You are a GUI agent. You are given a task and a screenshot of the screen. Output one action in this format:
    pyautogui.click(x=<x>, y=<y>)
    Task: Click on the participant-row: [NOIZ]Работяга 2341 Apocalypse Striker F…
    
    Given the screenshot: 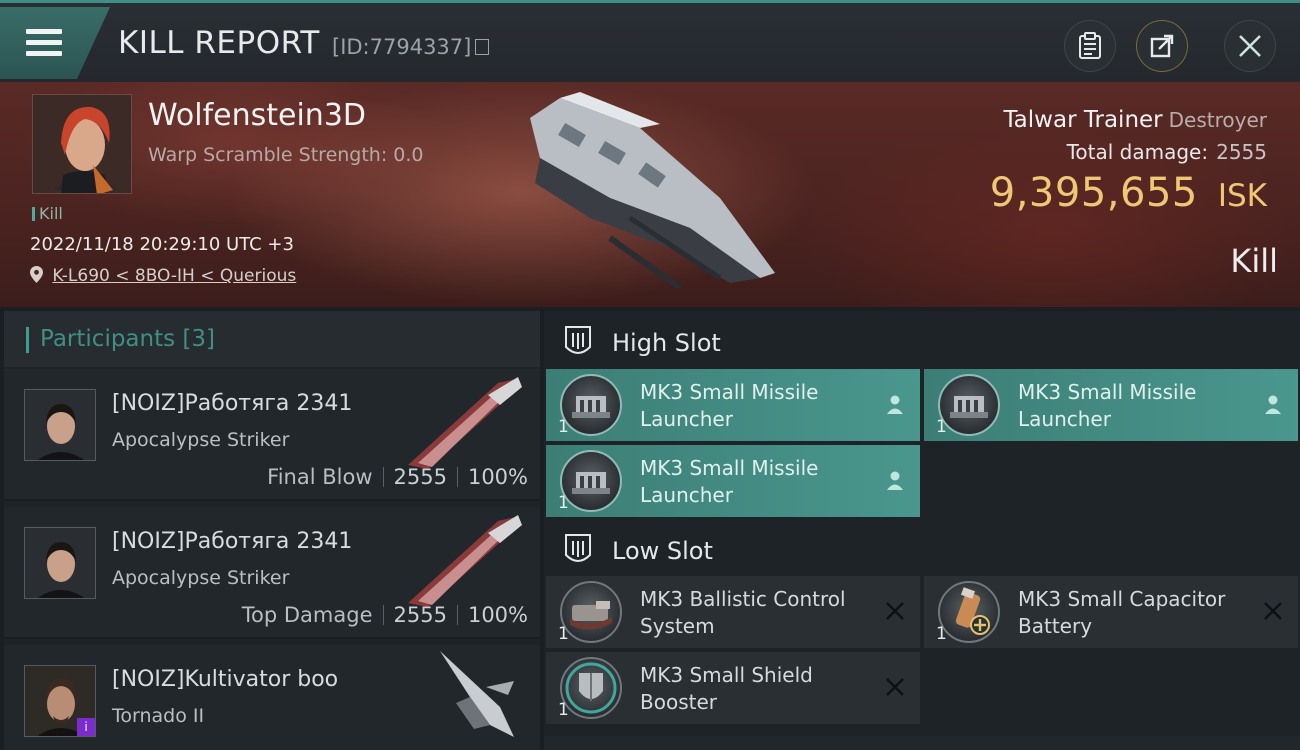 What is the action you would take?
    pyautogui.click(x=272, y=435)
    